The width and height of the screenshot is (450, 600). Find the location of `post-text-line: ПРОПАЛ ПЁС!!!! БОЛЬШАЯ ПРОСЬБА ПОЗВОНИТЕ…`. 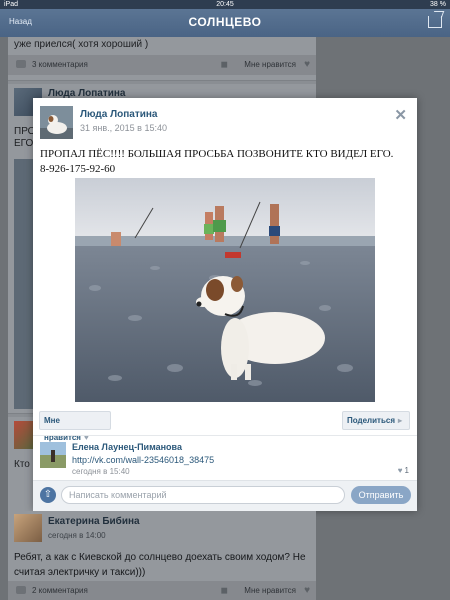

post-text-line: ПРОПАЛ ПЁС!!!! БОЛЬШАЯ ПРОСЬБА ПОЗВОНИТЕ… is located at coordinates (217, 154).